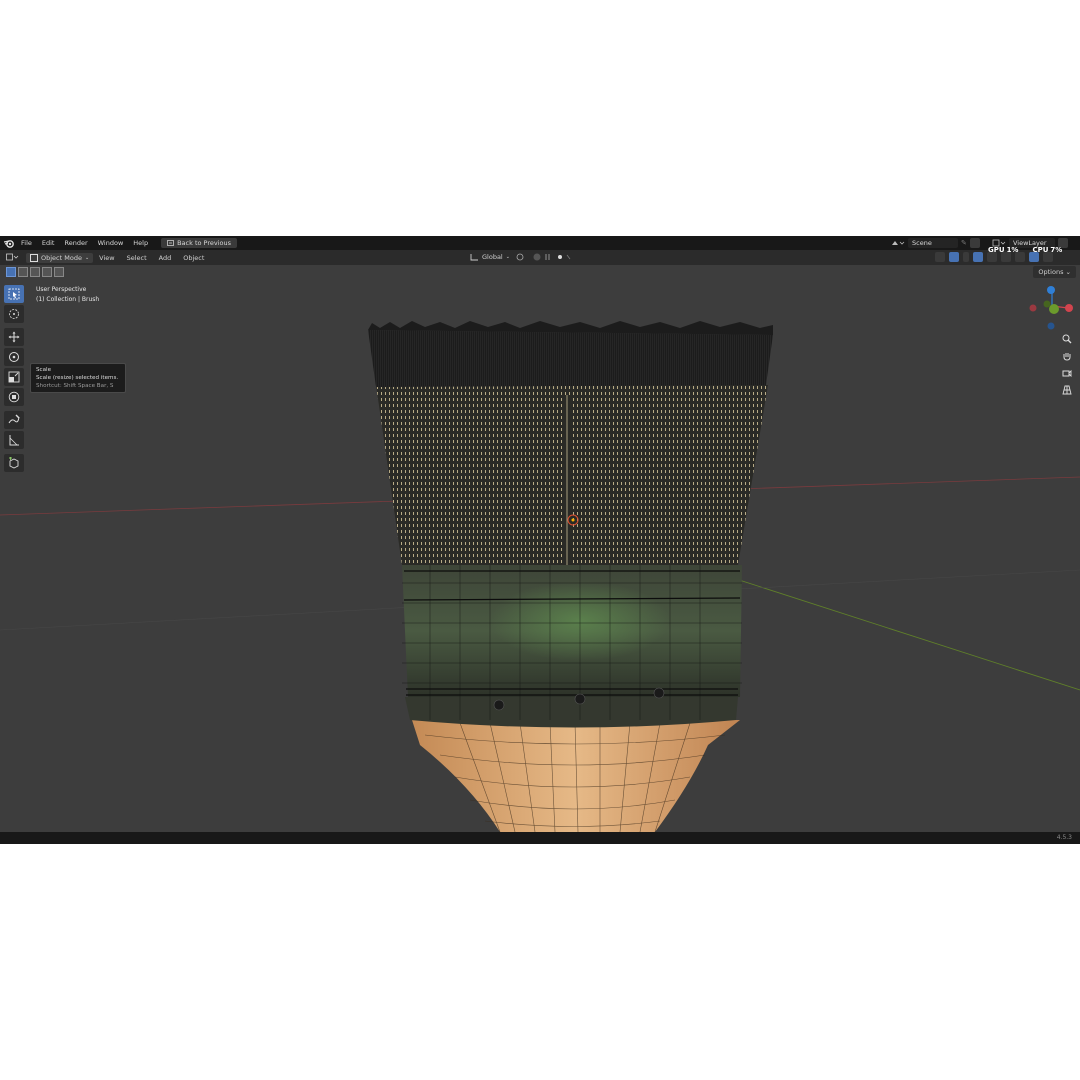 This screenshot has height=1080, width=1080. What do you see at coordinates (922, 243) in the screenshot?
I see `scene-name: Scene` at bounding box center [922, 243].